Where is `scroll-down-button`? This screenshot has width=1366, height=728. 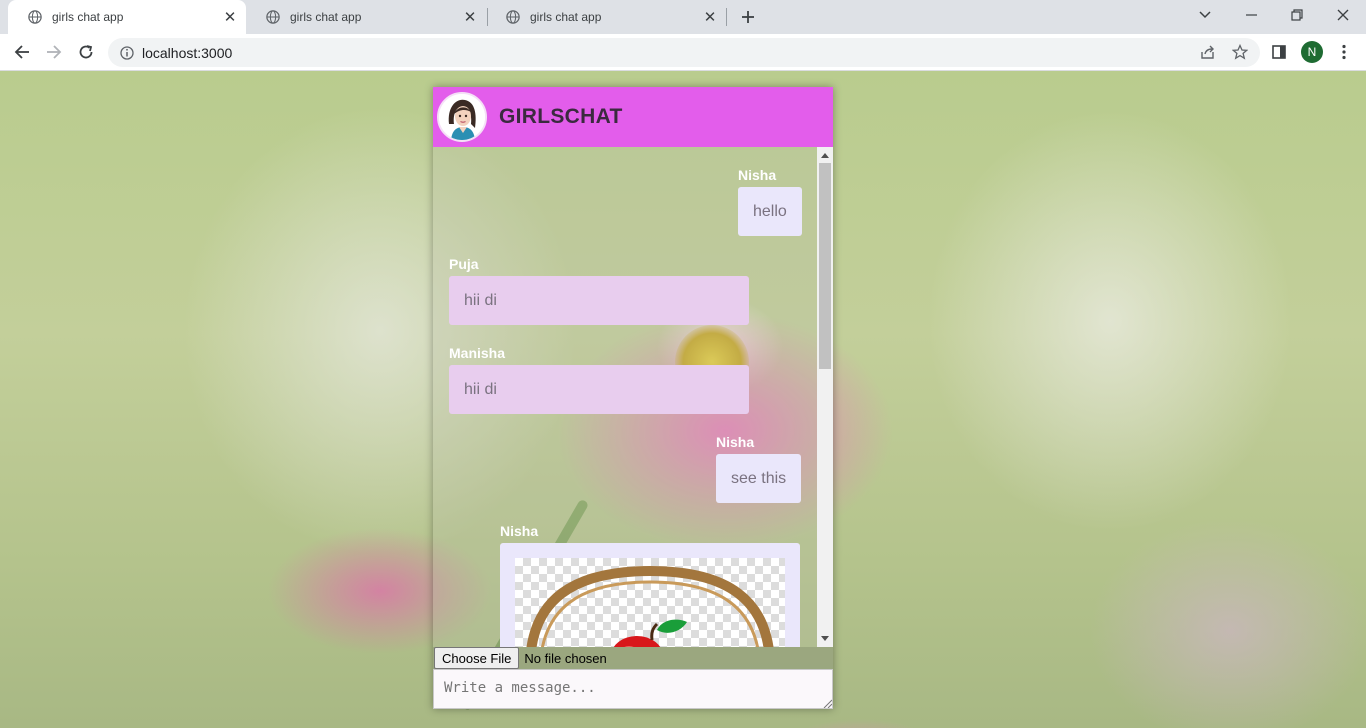 scroll-down-button is located at coordinates (825, 638).